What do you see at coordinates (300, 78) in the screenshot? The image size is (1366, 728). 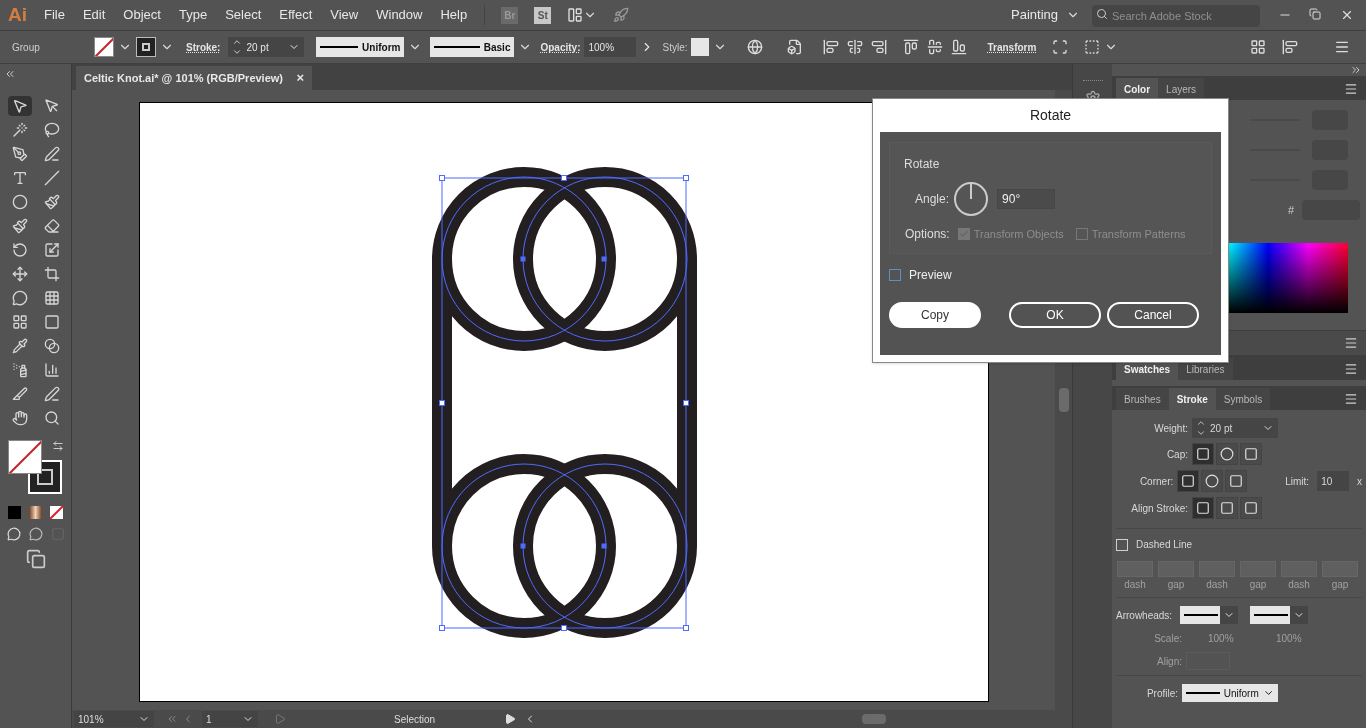 I see `close-tab-button: ×` at bounding box center [300, 78].